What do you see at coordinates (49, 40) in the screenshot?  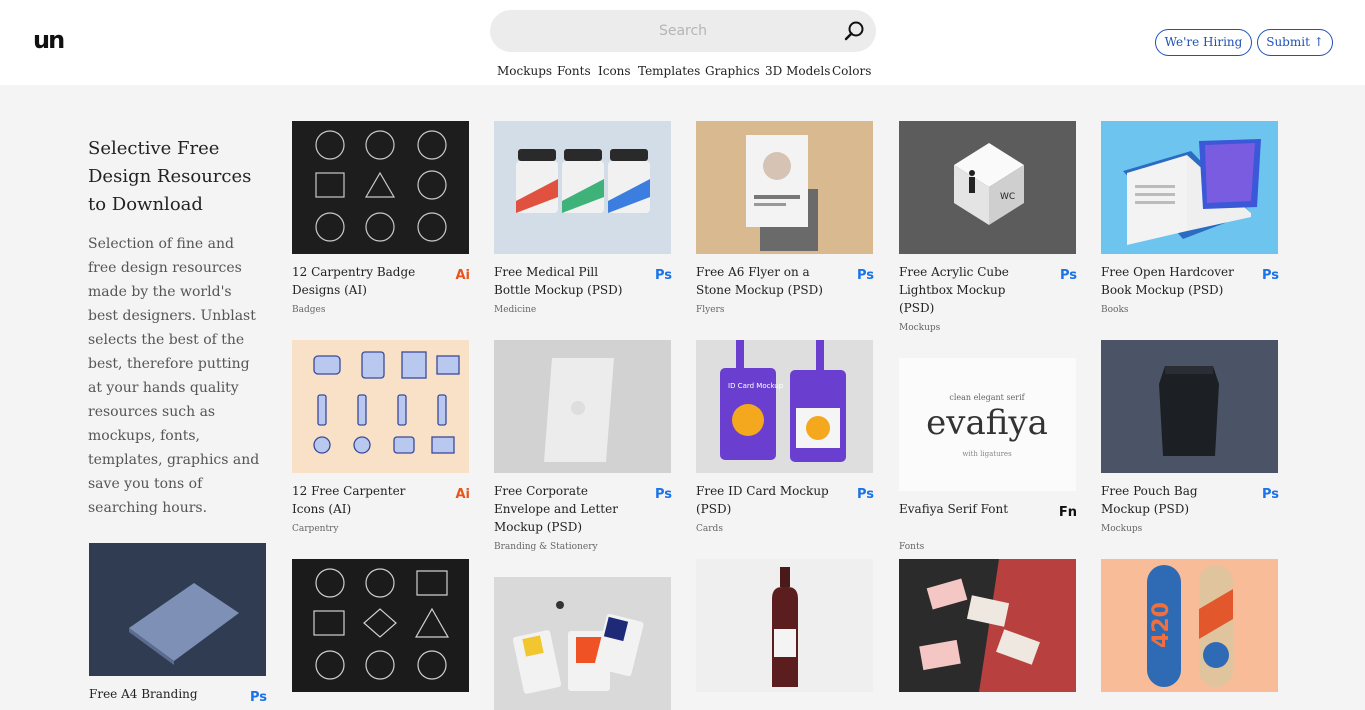 I see `site-logo: un` at bounding box center [49, 40].